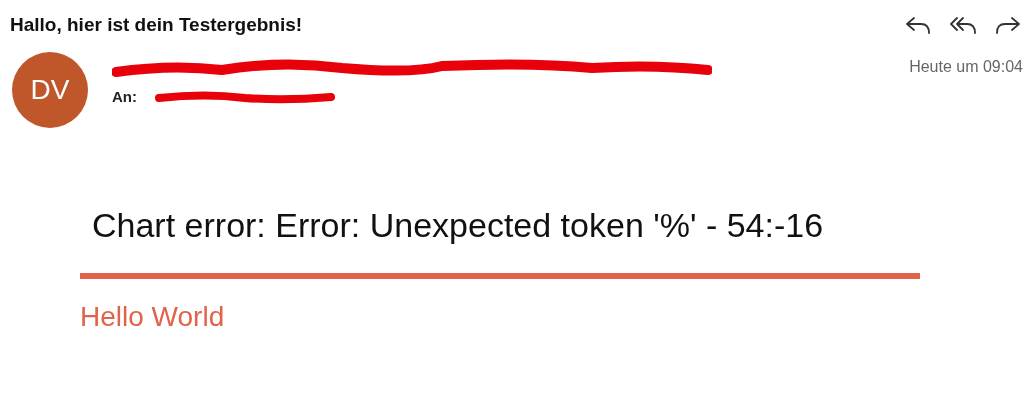 This screenshot has width=1035, height=412. What do you see at coordinates (124, 96) in the screenshot?
I see `recipient-label: An:` at bounding box center [124, 96].